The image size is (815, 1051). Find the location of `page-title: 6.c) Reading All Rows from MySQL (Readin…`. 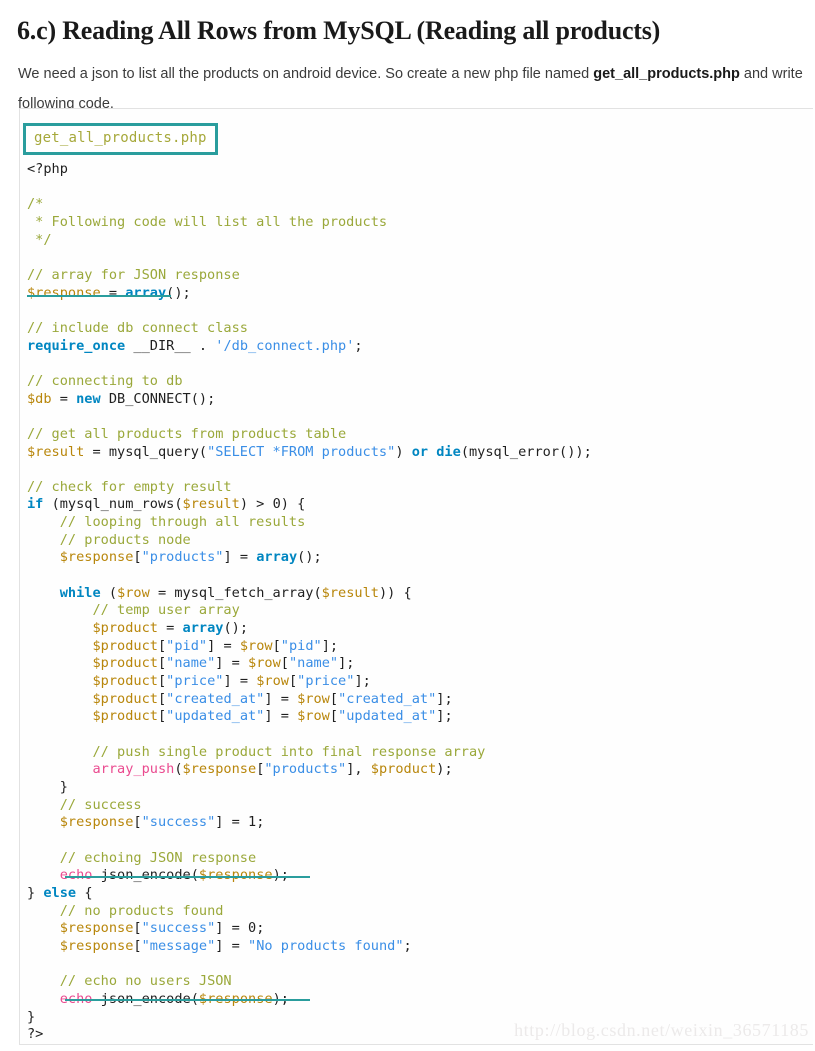

page-title: 6.c) Reading All Rows from MySQL (Readin… is located at coordinates (339, 31).